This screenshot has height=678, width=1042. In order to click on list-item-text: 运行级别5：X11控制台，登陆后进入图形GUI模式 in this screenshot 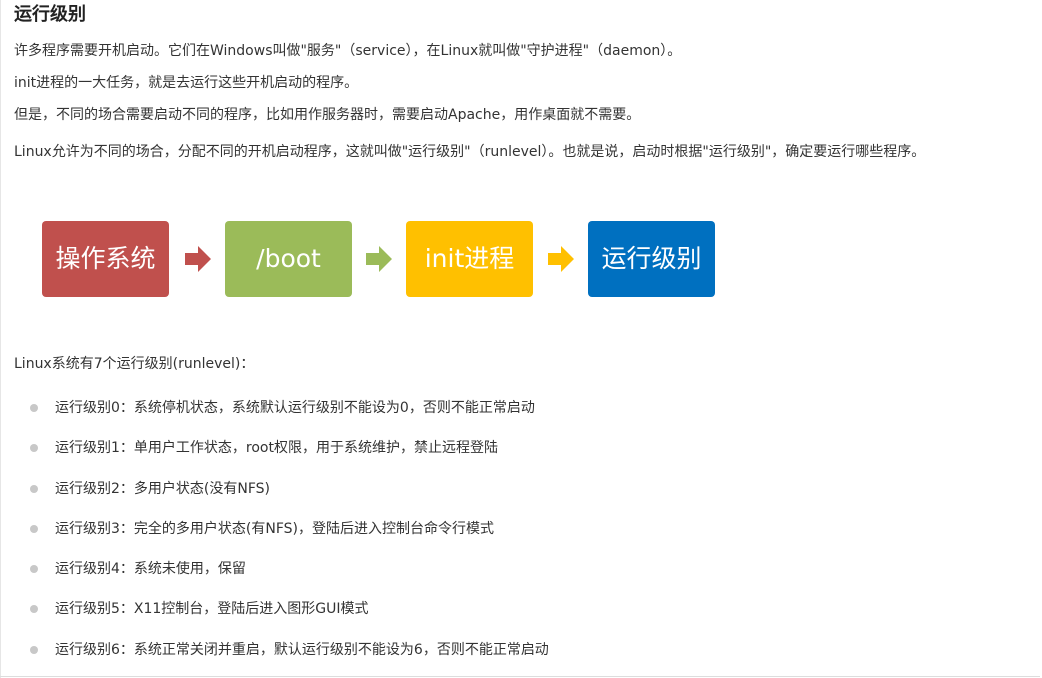, I will do `click(212, 609)`.